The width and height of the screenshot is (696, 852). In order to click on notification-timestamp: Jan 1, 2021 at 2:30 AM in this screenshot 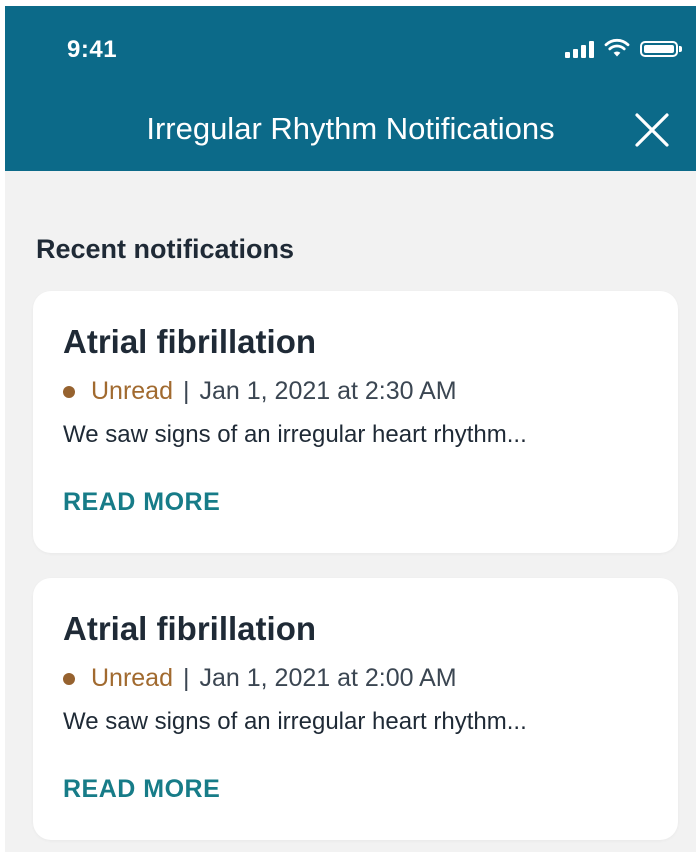, I will do `click(328, 391)`.